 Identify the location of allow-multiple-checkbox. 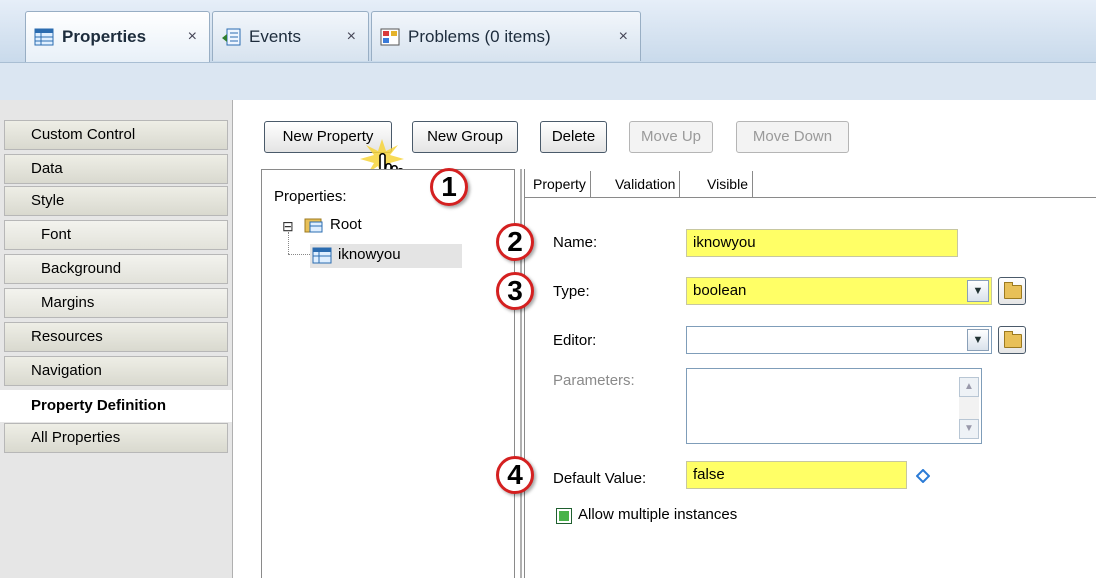
(564, 516).